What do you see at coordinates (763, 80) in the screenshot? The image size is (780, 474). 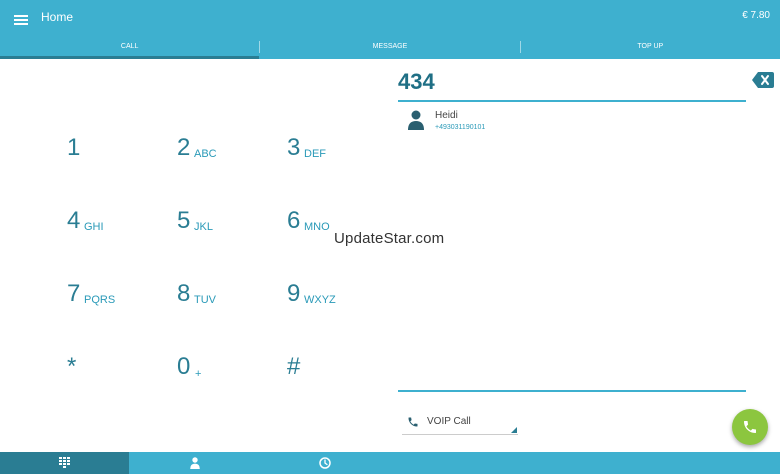 I see `backspace-icon` at bounding box center [763, 80].